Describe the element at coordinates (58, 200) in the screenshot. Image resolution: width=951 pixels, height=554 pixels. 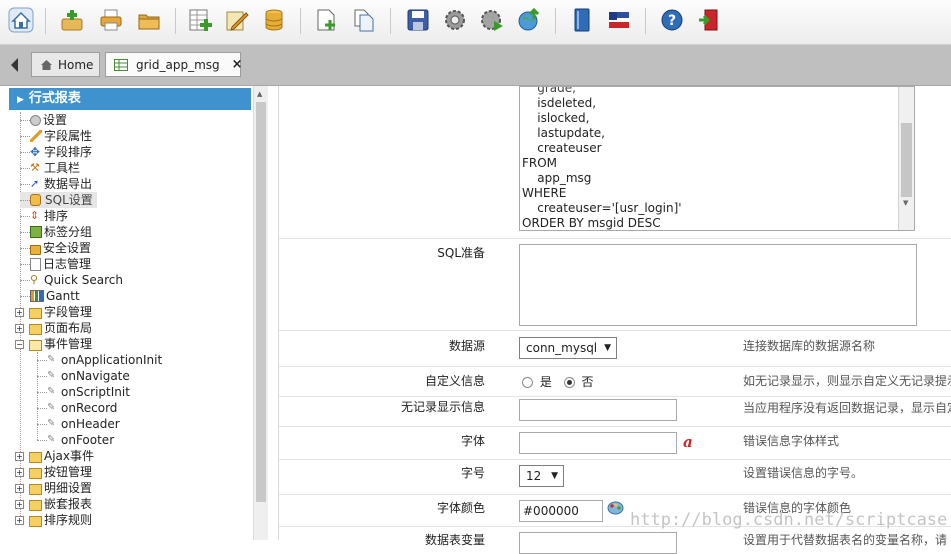
I see `sidebar-item-sql-settings: SQL设置` at that location.